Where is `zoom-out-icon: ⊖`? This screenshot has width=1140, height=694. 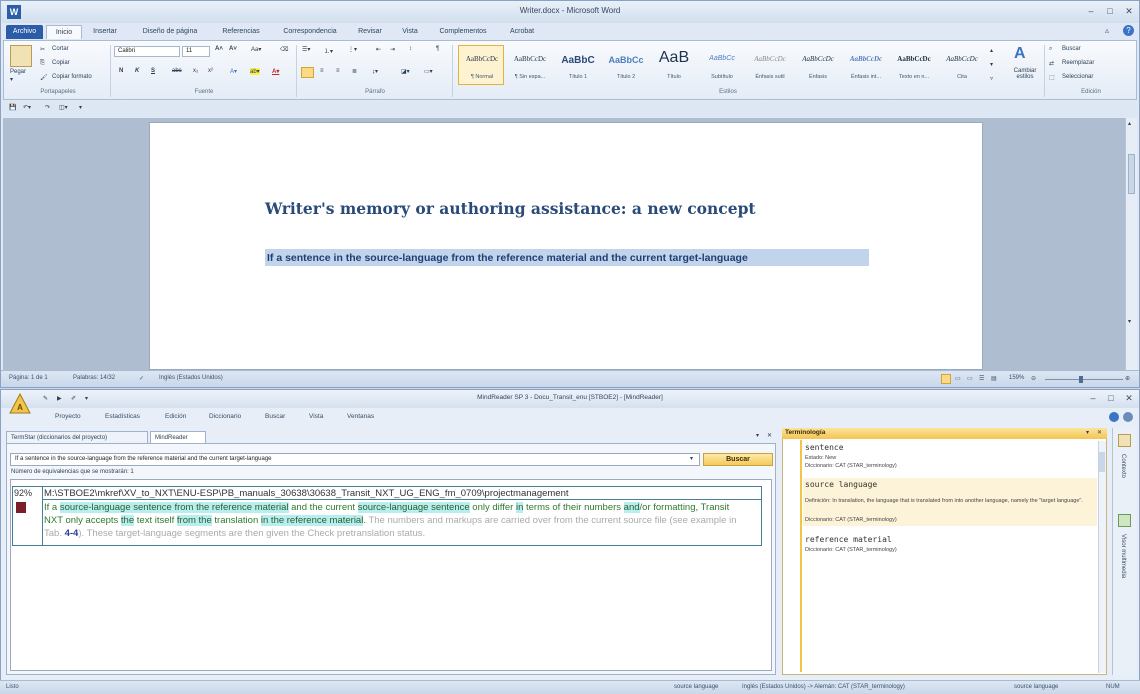
zoom-out-icon: ⊖ is located at coordinates (1033, 378).